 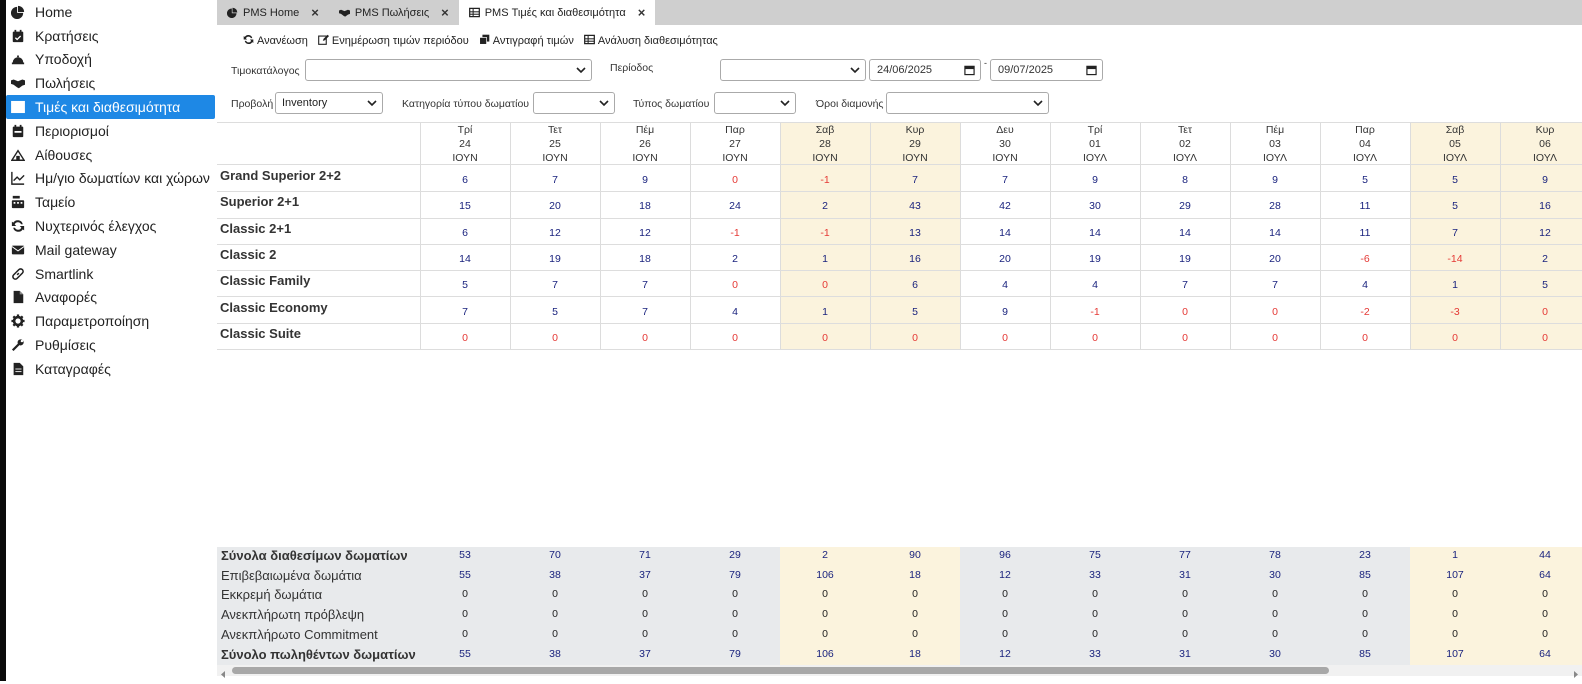 I want to click on horizontal-scrollbar, so click(x=899, y=671).